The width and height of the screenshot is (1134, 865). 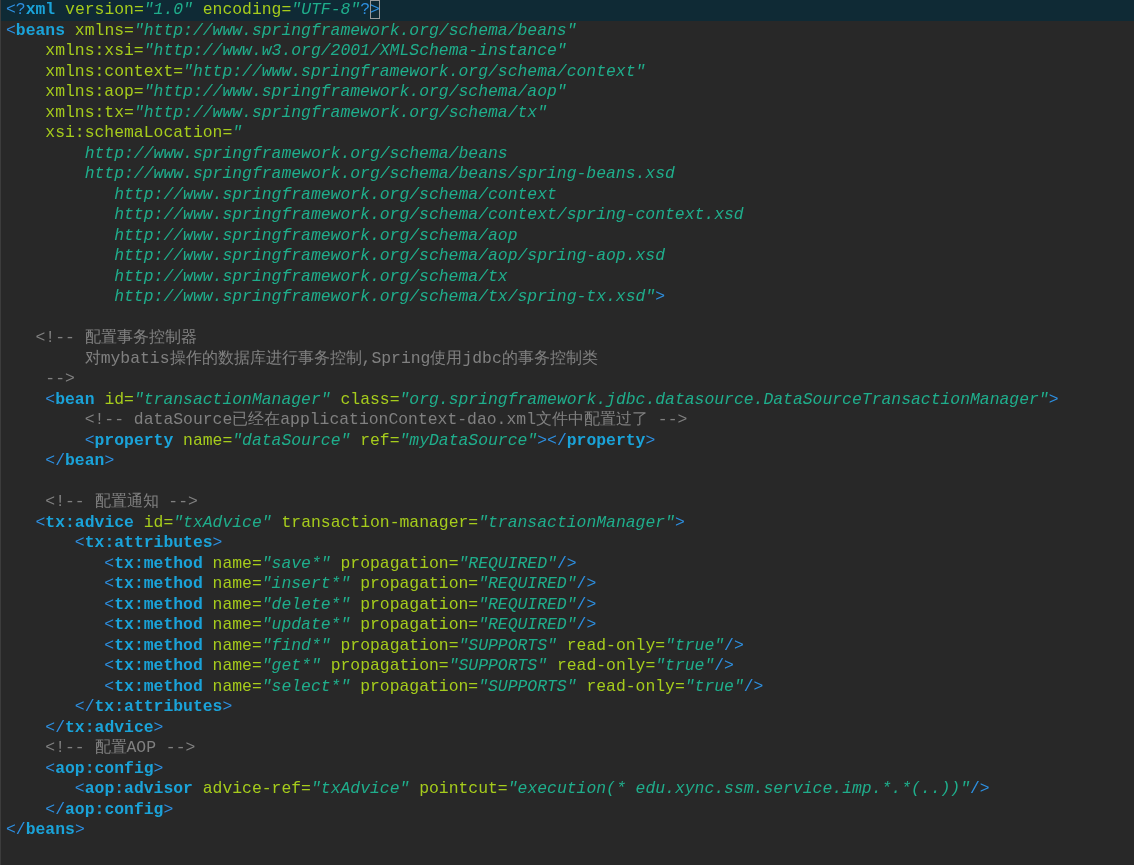 What do you see at coordinates (306, 92) in the screenshot?
I see `code-line: xmlns:aop="http://www.springframework.org/schema/aop"` at bounding box center [306, 92].